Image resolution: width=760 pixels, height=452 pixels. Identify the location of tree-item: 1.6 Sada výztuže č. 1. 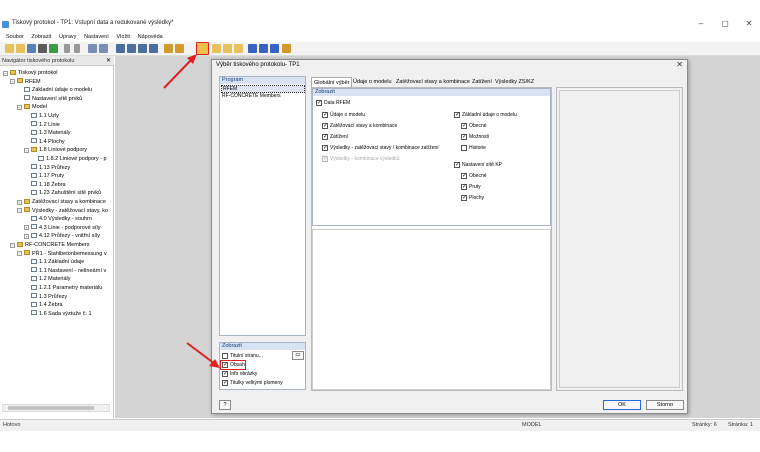
(61, 314).